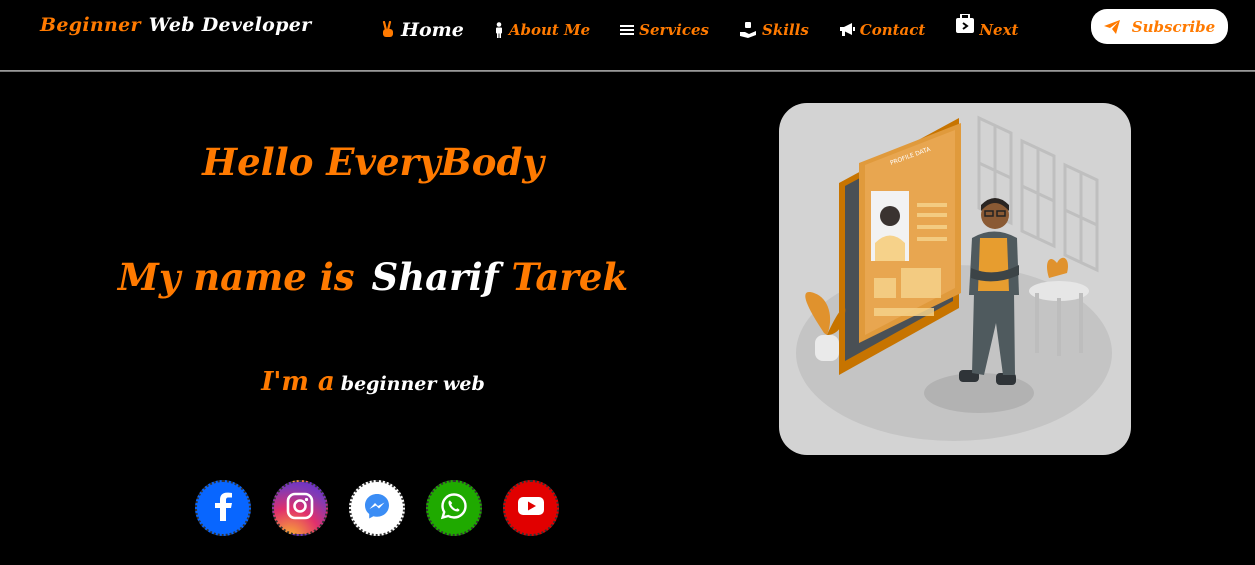 The image size is (1255, 565). I want to click on hero-greeting: Hello EveryBody, so click(373, 162).